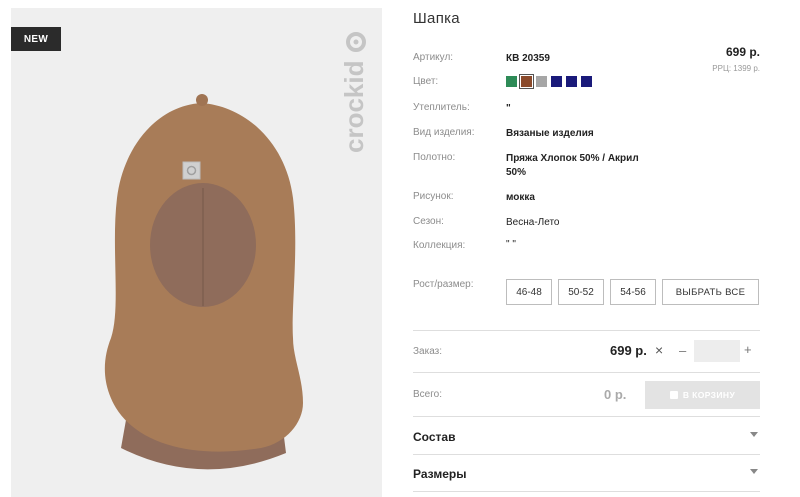 The width and height of the screenshot is (800, 497). What do you see at coordinates (550, 133) in the screenshot?
I see `type-value: Вязаные изделия` at bounding box center [550, 133].